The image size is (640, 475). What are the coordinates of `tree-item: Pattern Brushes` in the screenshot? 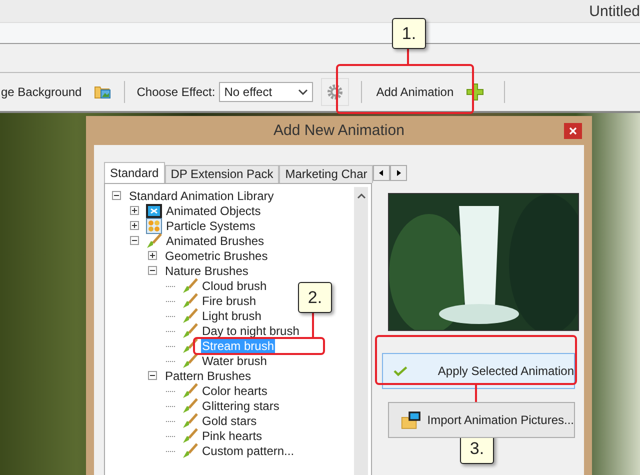 It's located at (208, 375).